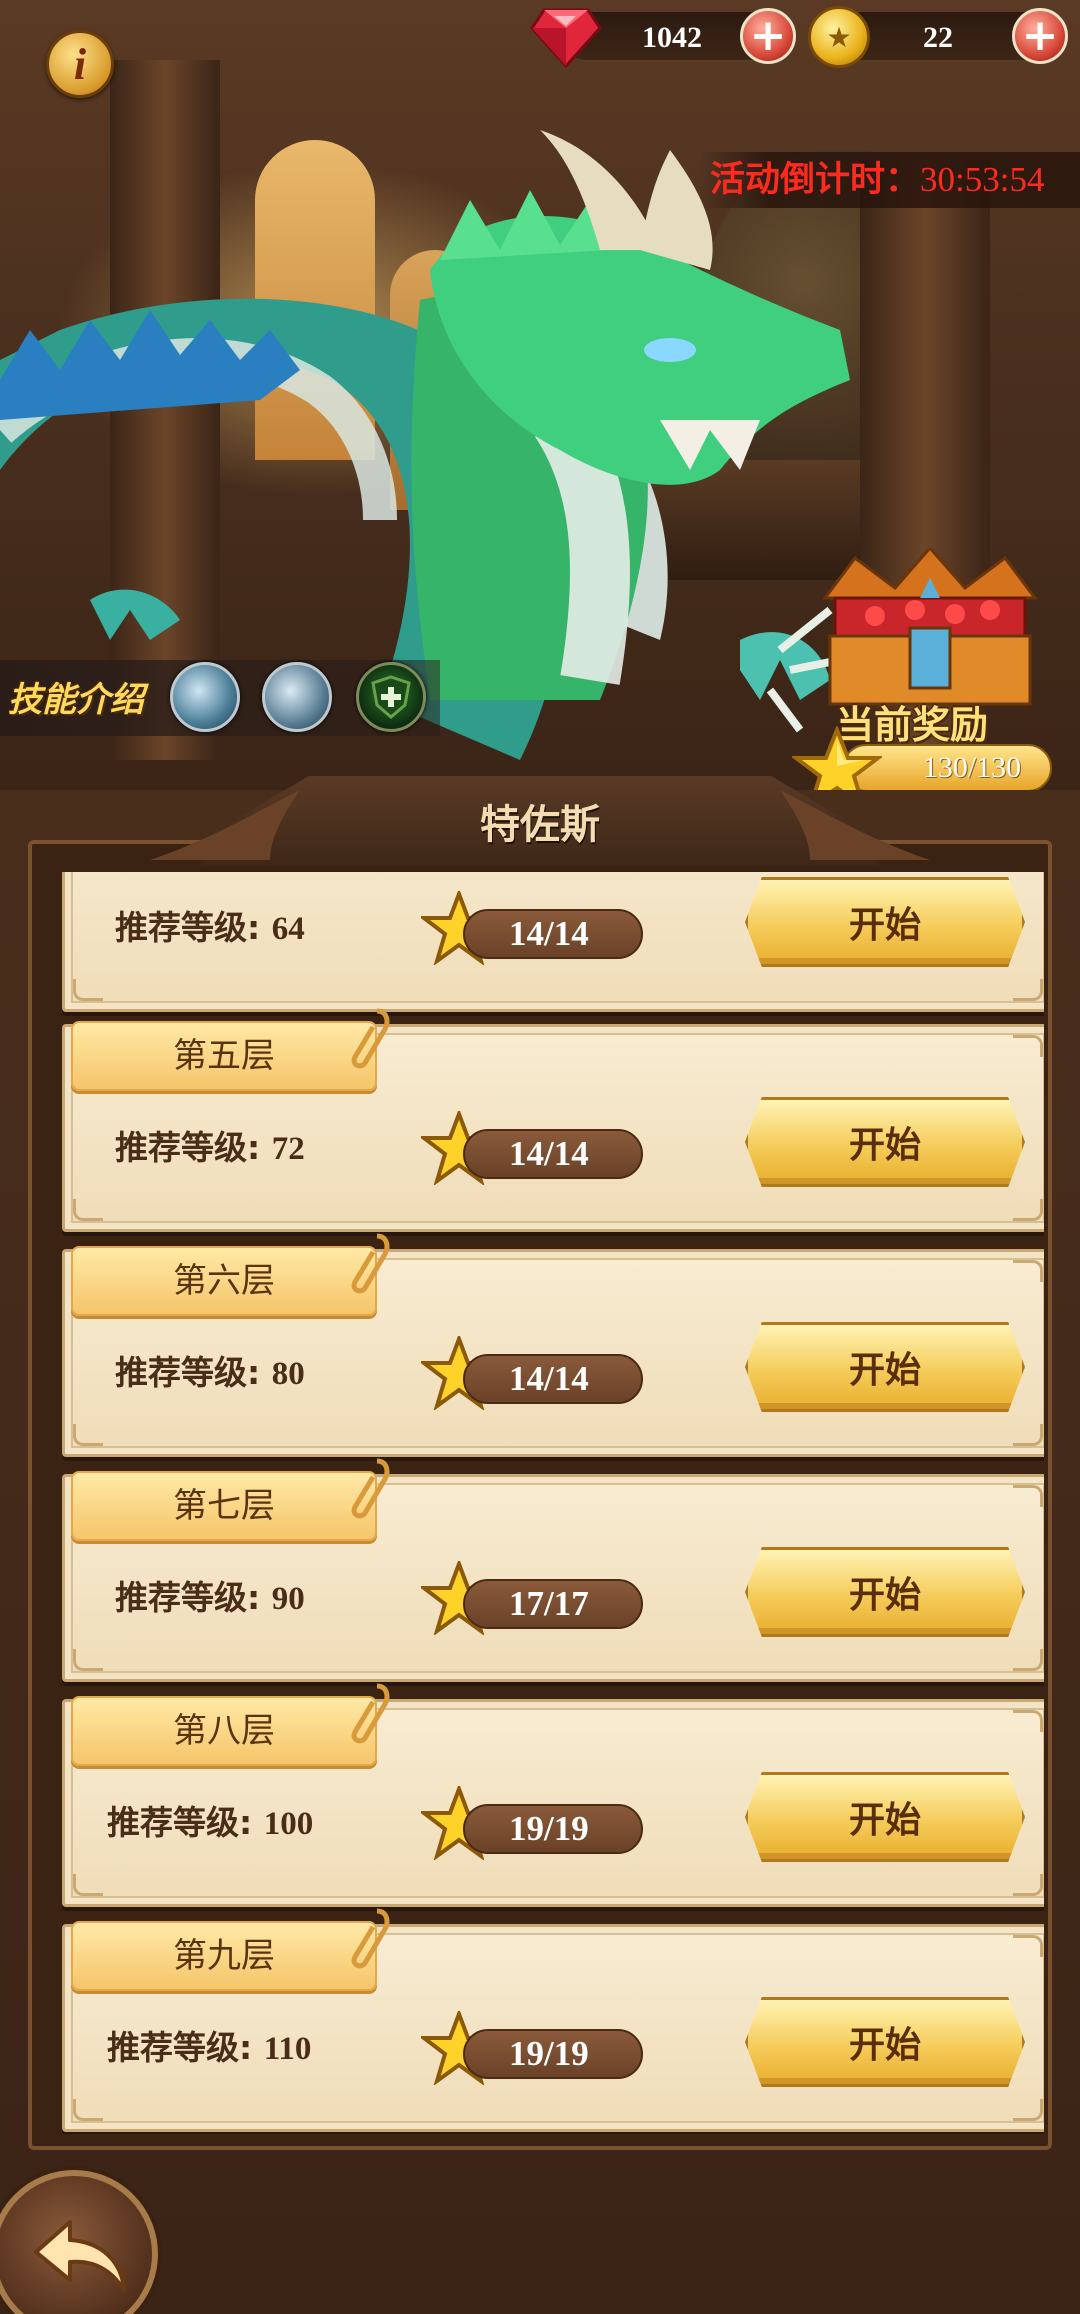 Image resolution: width=1080 pixels, height=2314 pixels. I want to click on gem-count: 1042, so click(672, 37).